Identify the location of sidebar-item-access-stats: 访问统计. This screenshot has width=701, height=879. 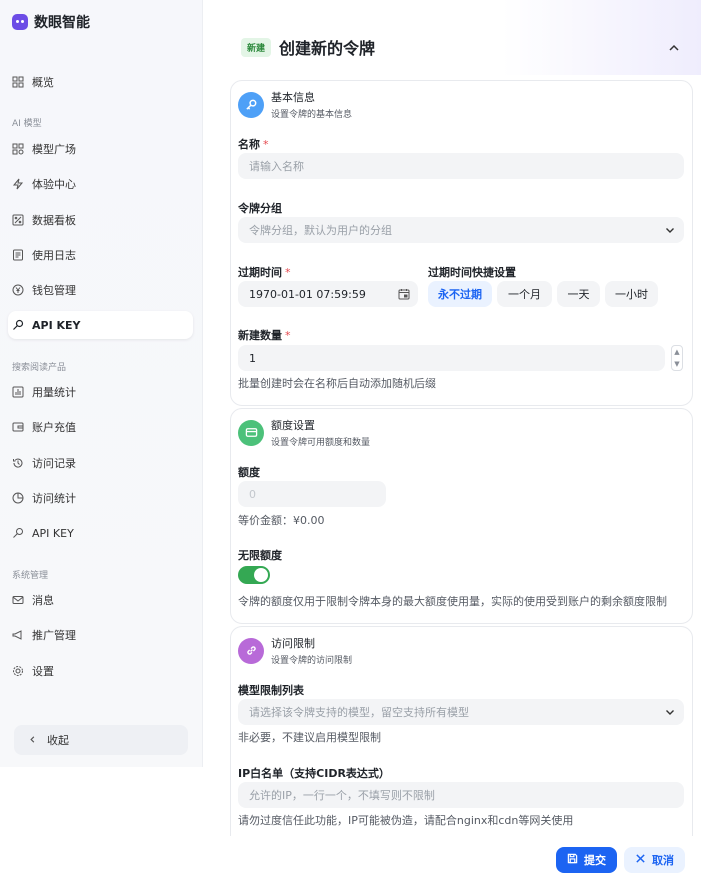
(100, 498).